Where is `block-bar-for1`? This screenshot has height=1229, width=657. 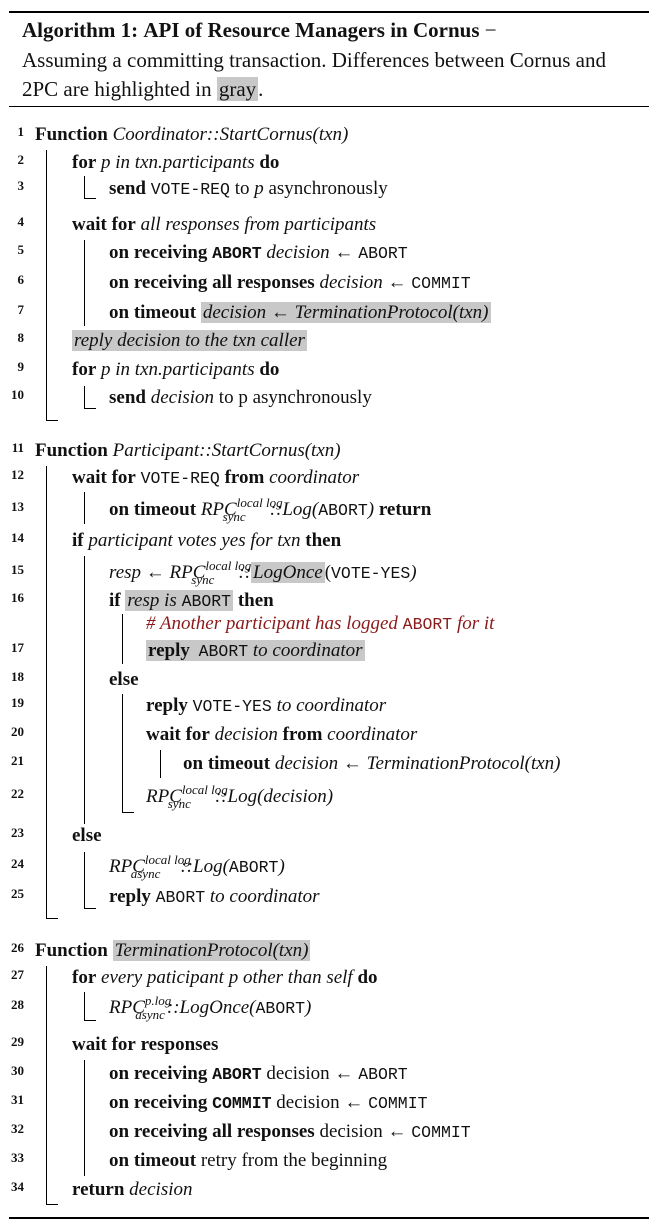 block-bar-for1 is located at coordinates (84, 187).